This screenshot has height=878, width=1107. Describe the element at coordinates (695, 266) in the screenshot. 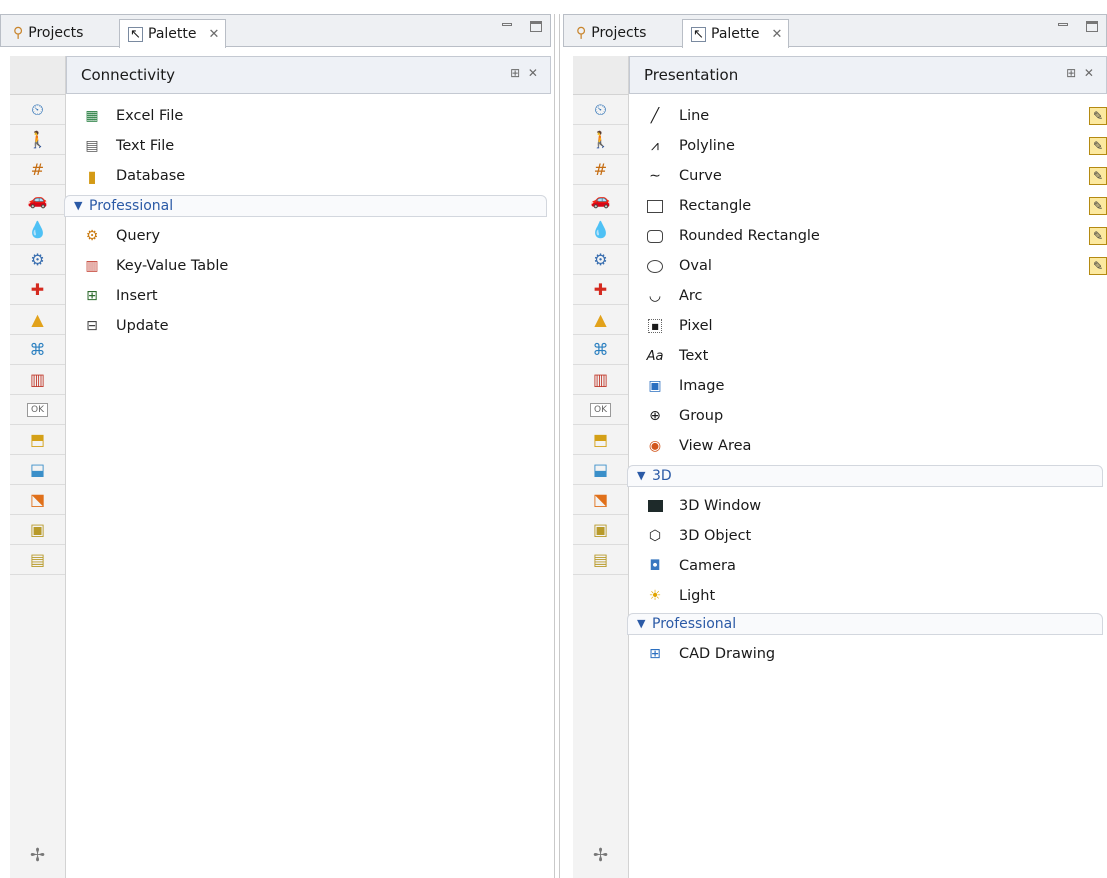

I see `item-label: Oval` at that location.